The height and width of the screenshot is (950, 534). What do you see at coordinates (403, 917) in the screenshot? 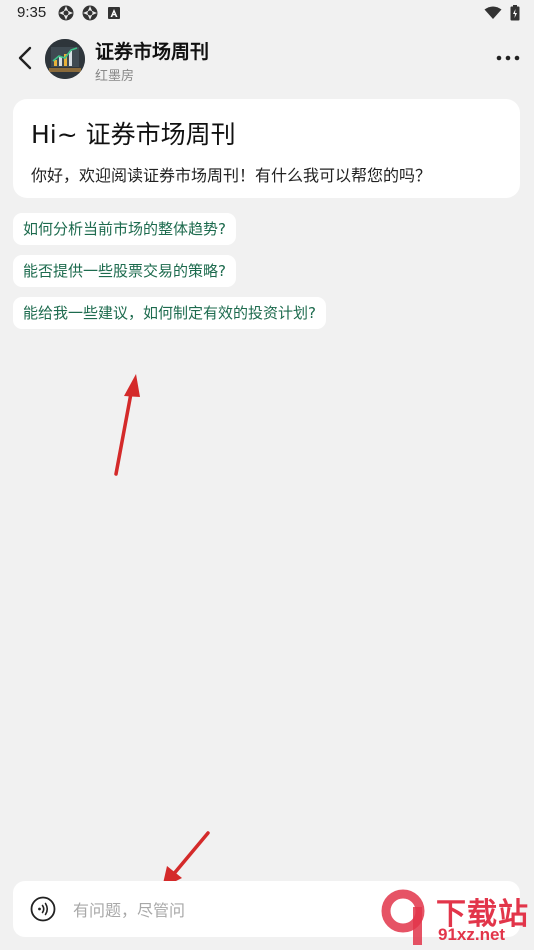
I see `watermark-logo-icon` at bounding box center [403, 917].